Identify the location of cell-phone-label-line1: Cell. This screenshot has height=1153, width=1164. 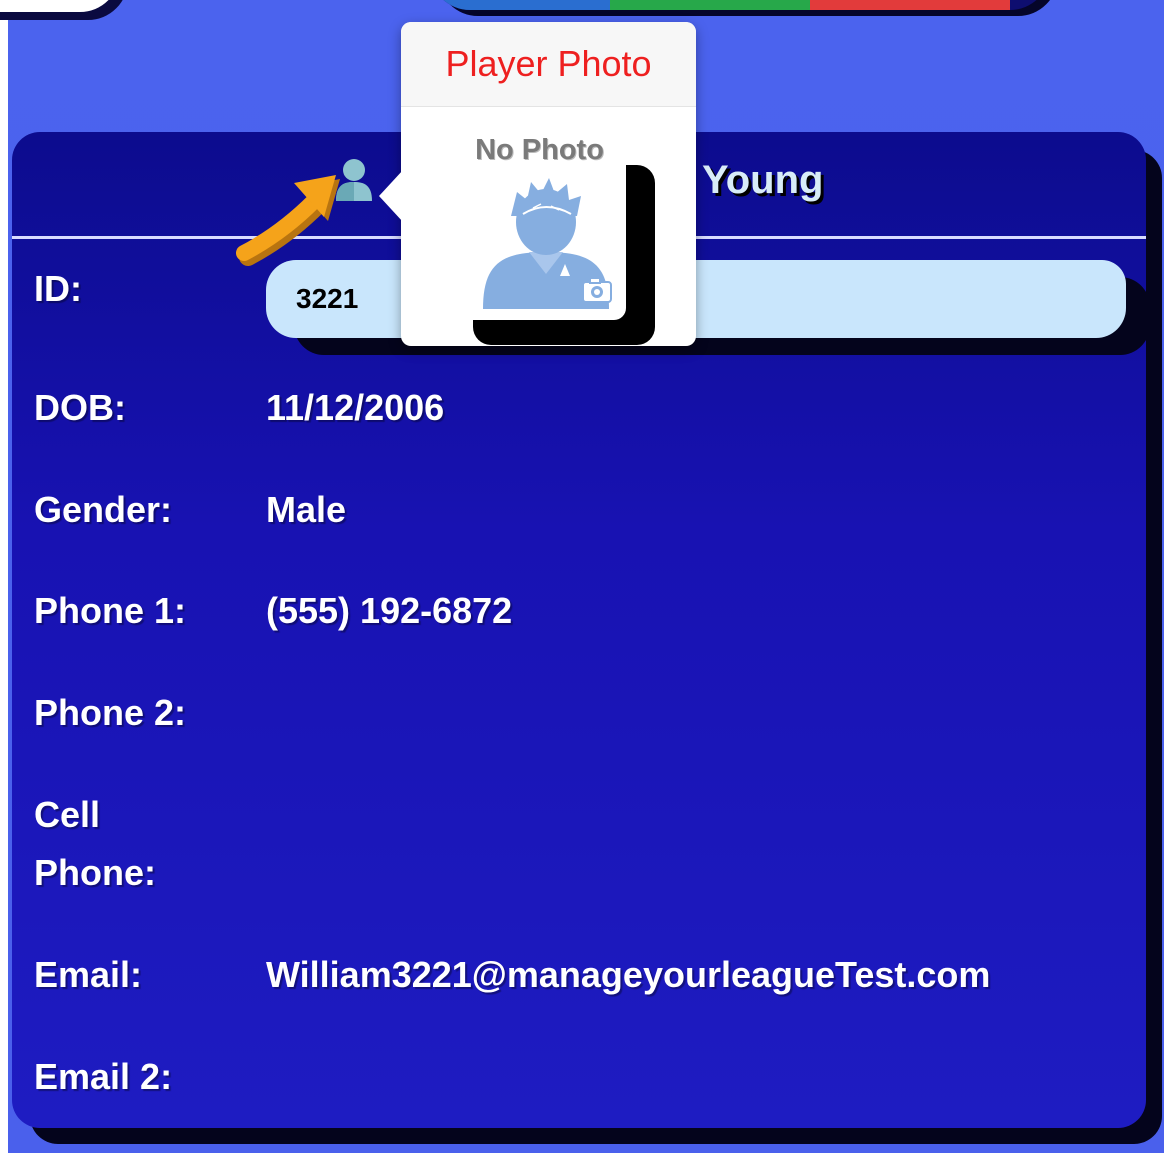
(67, 814).